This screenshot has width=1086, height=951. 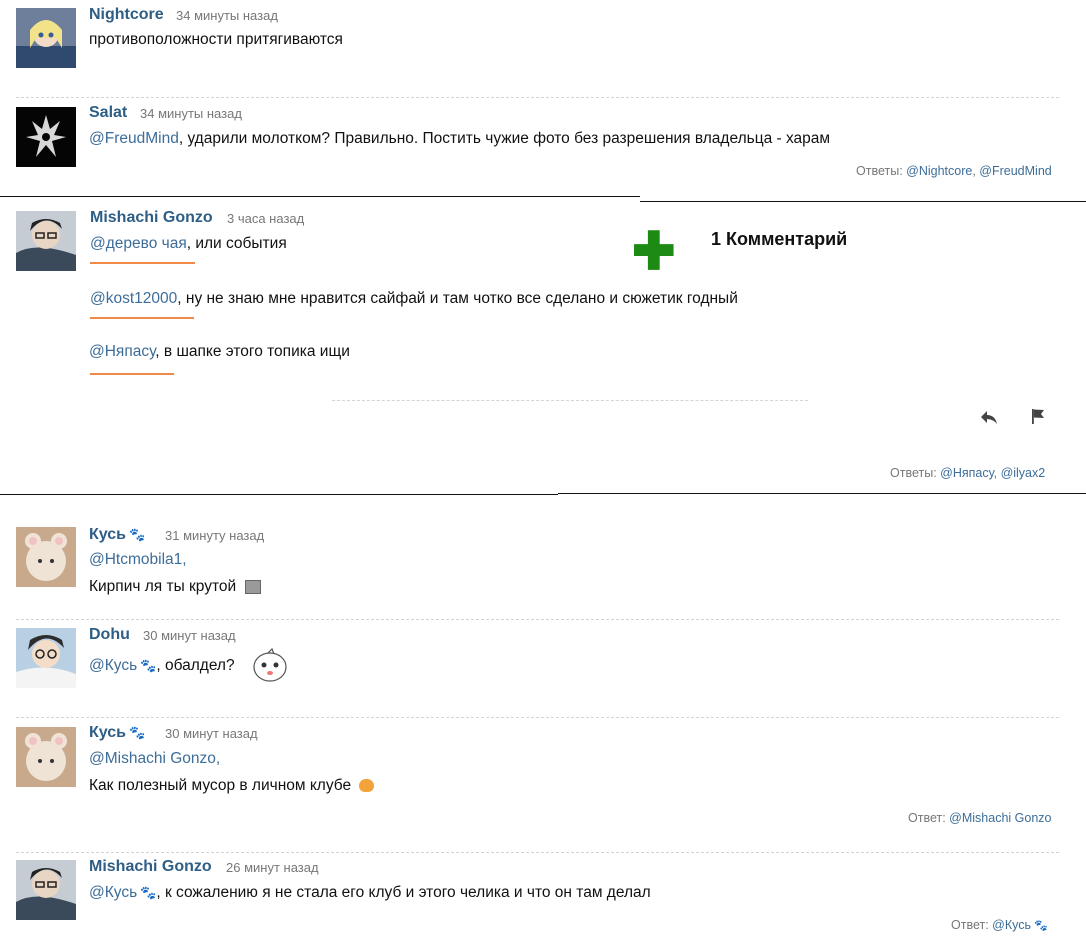 I want to click on reply-line: Ответ: @Mishachi Gonzo, so click(x=980, y=818).